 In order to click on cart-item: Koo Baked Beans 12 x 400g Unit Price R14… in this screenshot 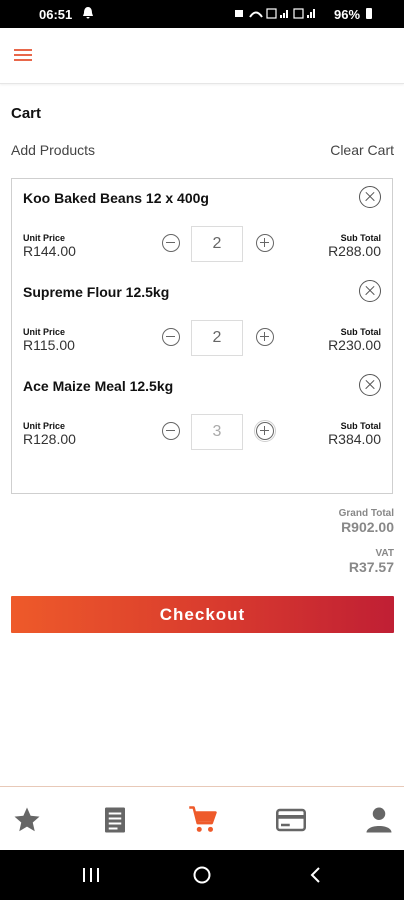, I will do `click(202, 226)`.